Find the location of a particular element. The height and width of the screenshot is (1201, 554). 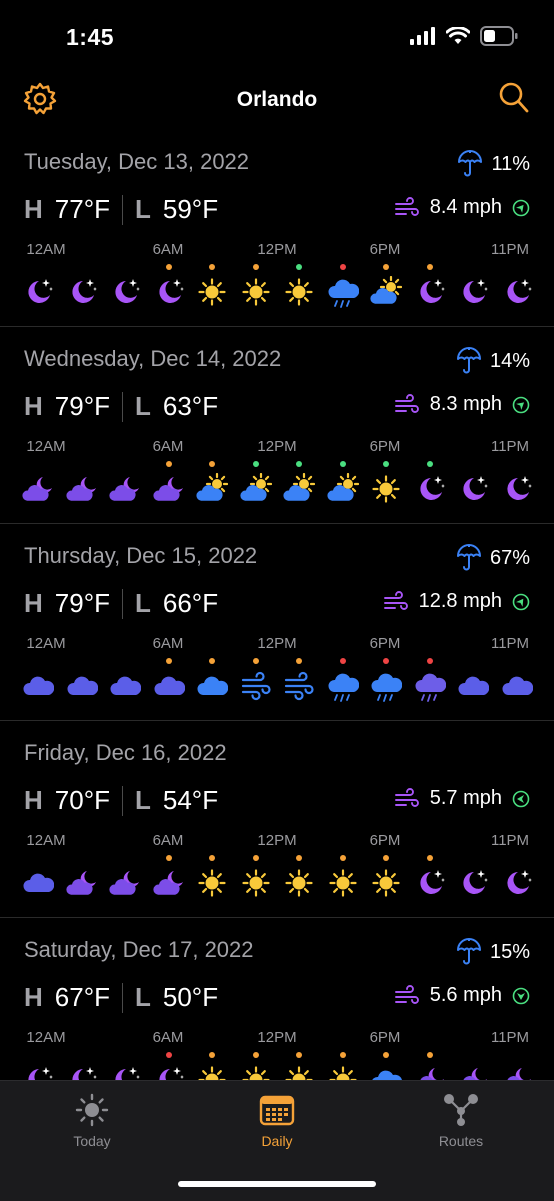

cloud-rain-icon is located at coordinates (343, 687).